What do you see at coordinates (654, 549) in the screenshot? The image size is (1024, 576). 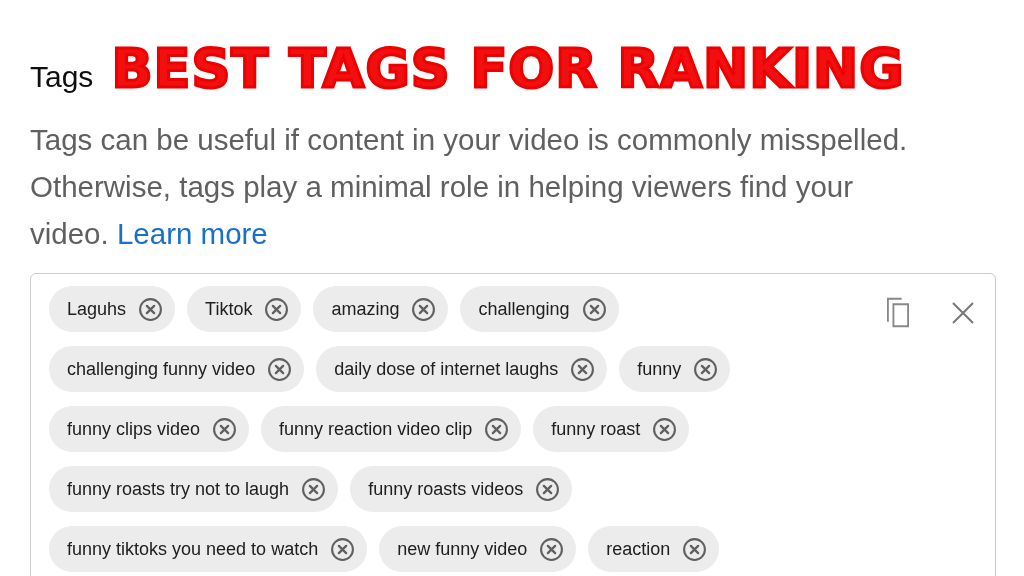 I see `tag-chip: reaction` at bounding box center [654, 549].